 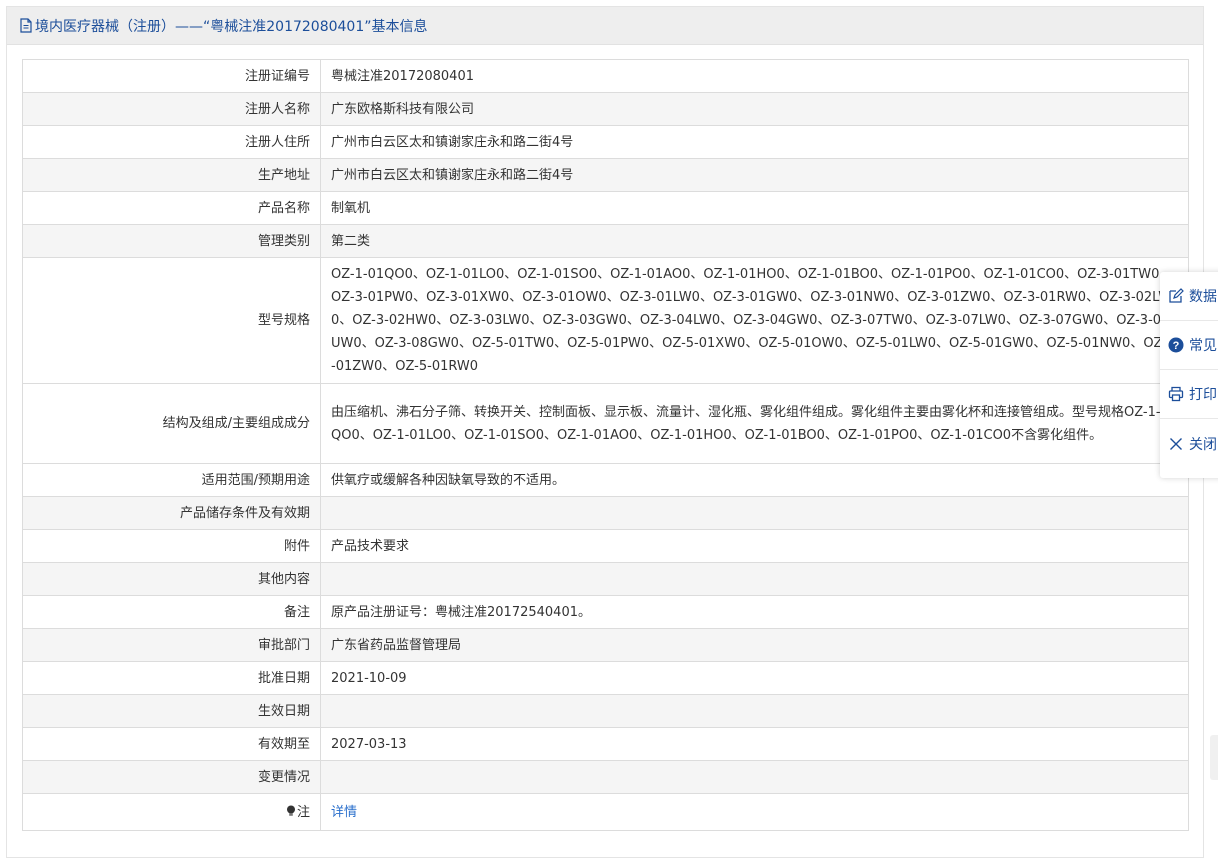 I want to click on table-row: 有效期至 2027-03-13, so click(x=605, y=744).